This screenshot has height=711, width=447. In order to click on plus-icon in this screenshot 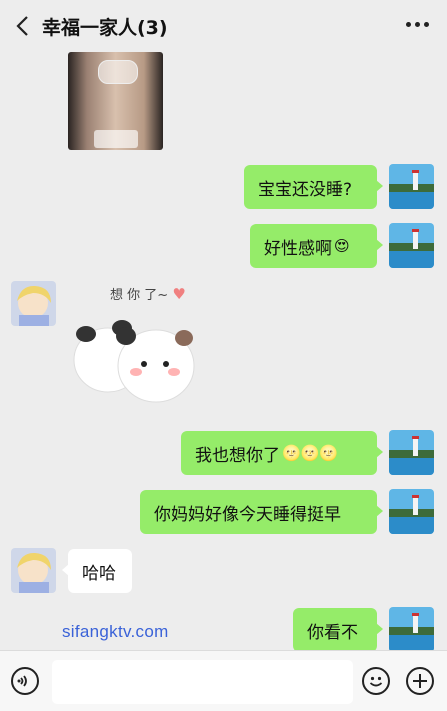, I will do `click(420, 681)`.